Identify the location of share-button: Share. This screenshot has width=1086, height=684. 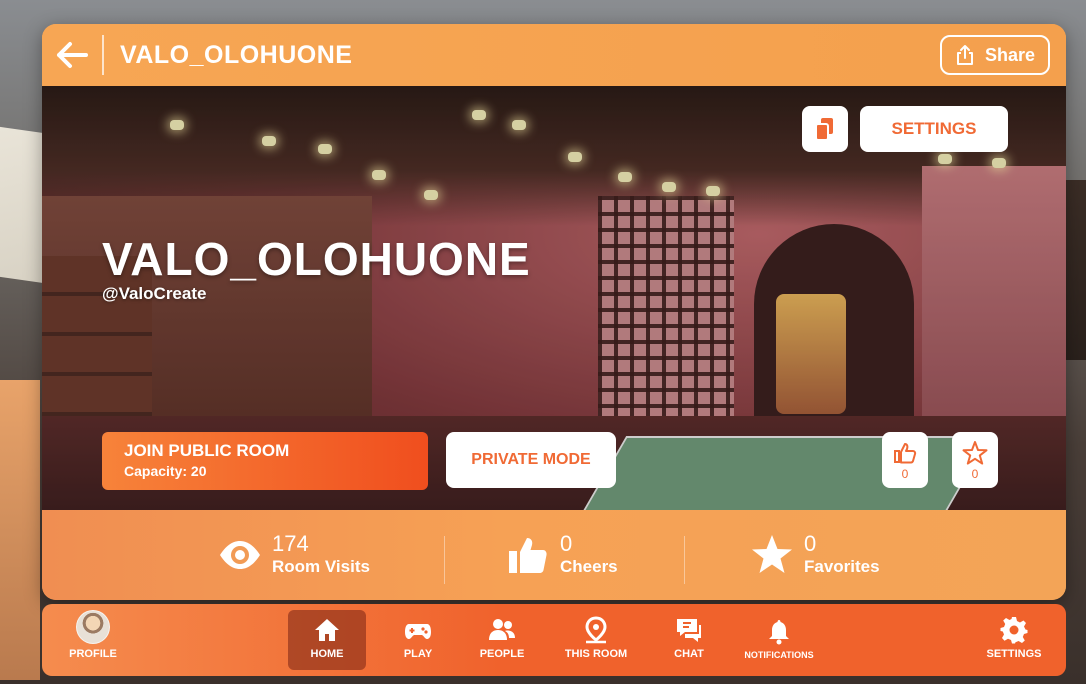
(995, 55).